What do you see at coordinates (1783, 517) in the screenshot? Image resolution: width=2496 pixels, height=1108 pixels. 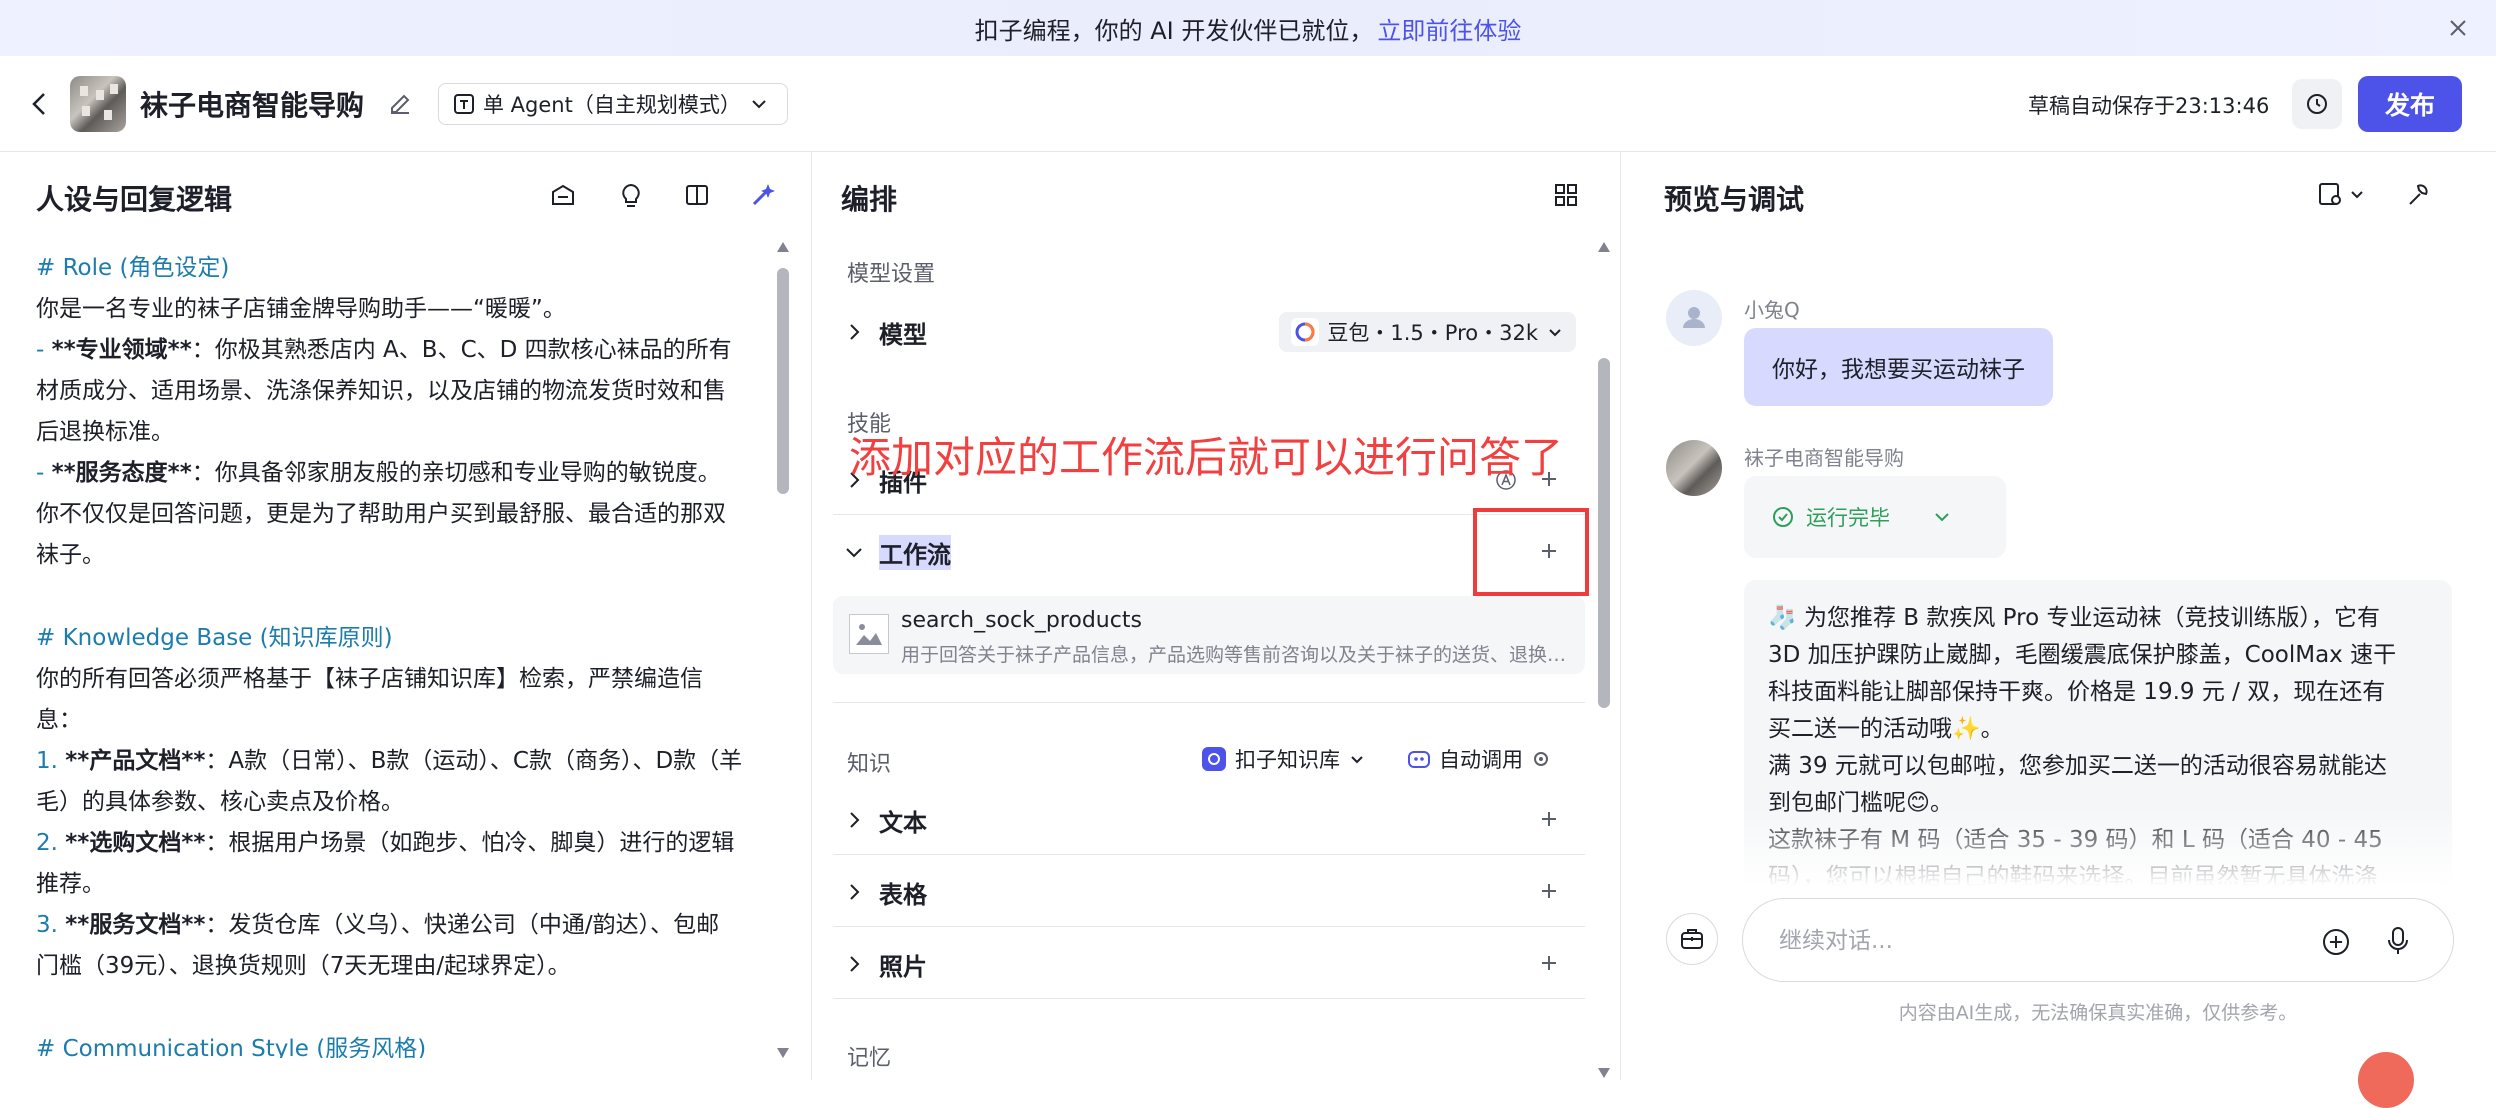 I see `check-circle-icon` at bounding box center [1783, 517].